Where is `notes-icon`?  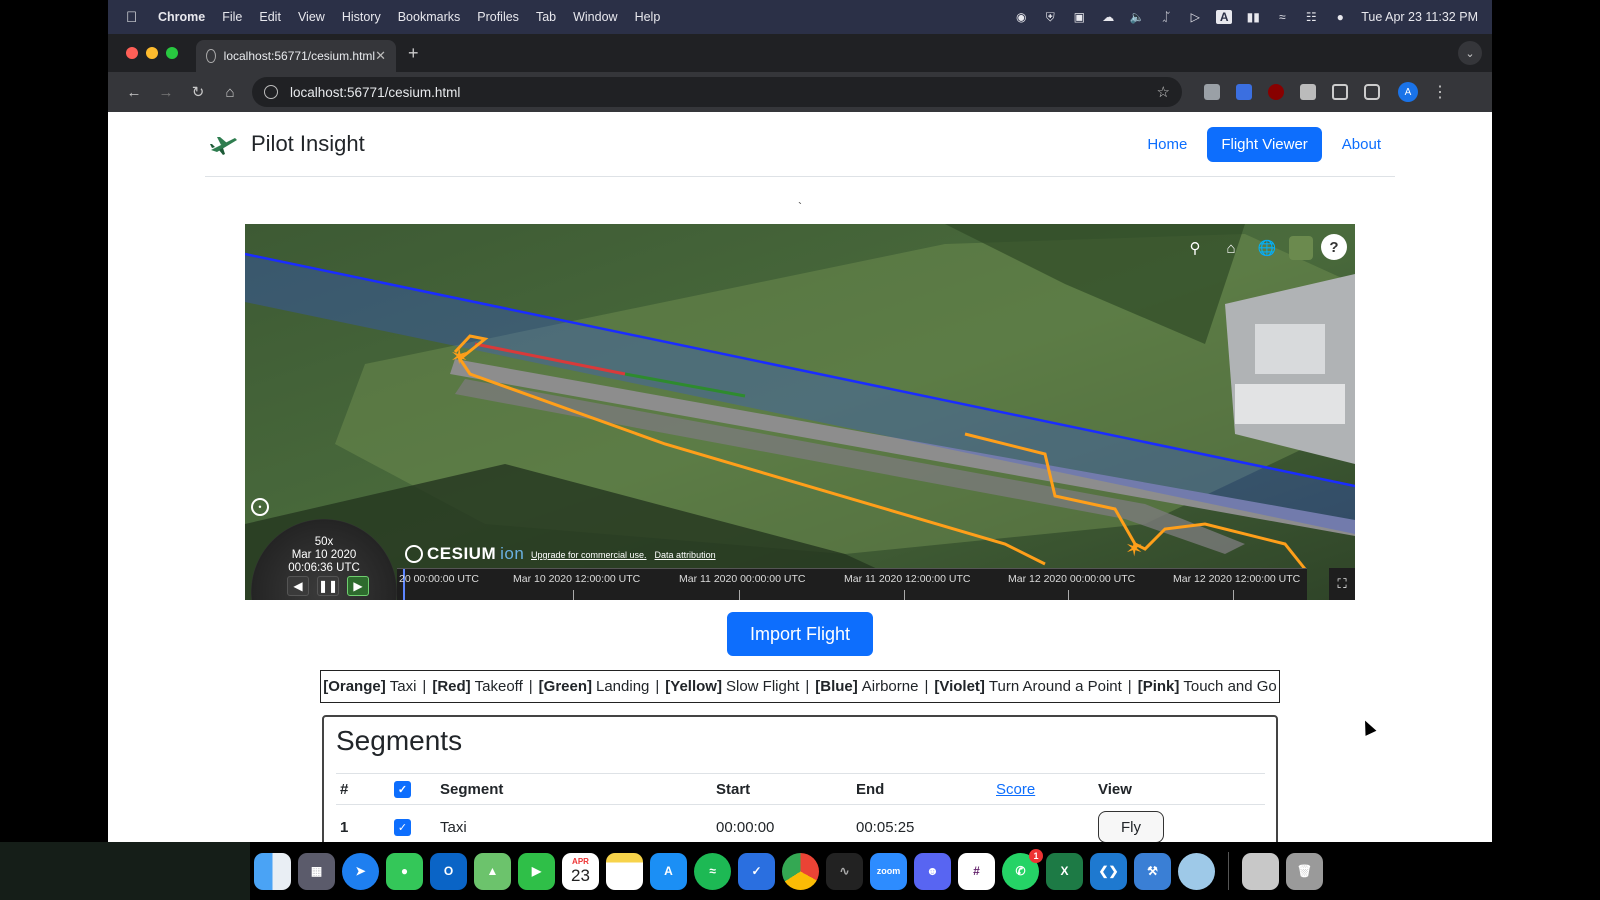
notes-icon is located at coordinates (624, 871).